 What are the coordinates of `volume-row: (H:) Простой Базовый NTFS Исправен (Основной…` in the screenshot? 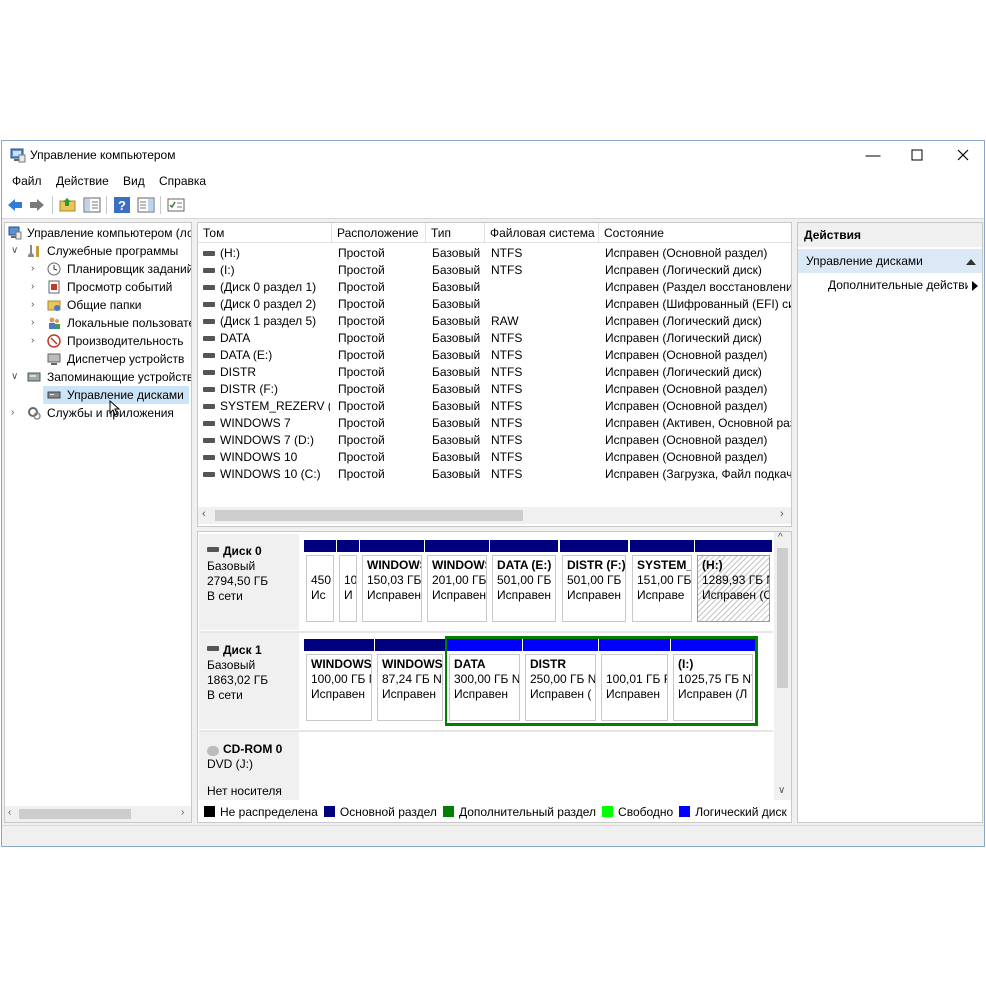 It's located at (494, 253).